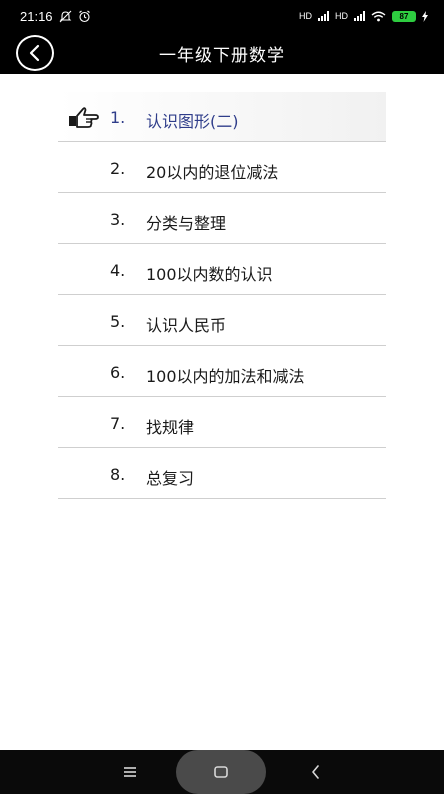 This screenshot has width=444, height=794. I want to click on lesson-title: 100以内的加法和减法, so click(225, 376).